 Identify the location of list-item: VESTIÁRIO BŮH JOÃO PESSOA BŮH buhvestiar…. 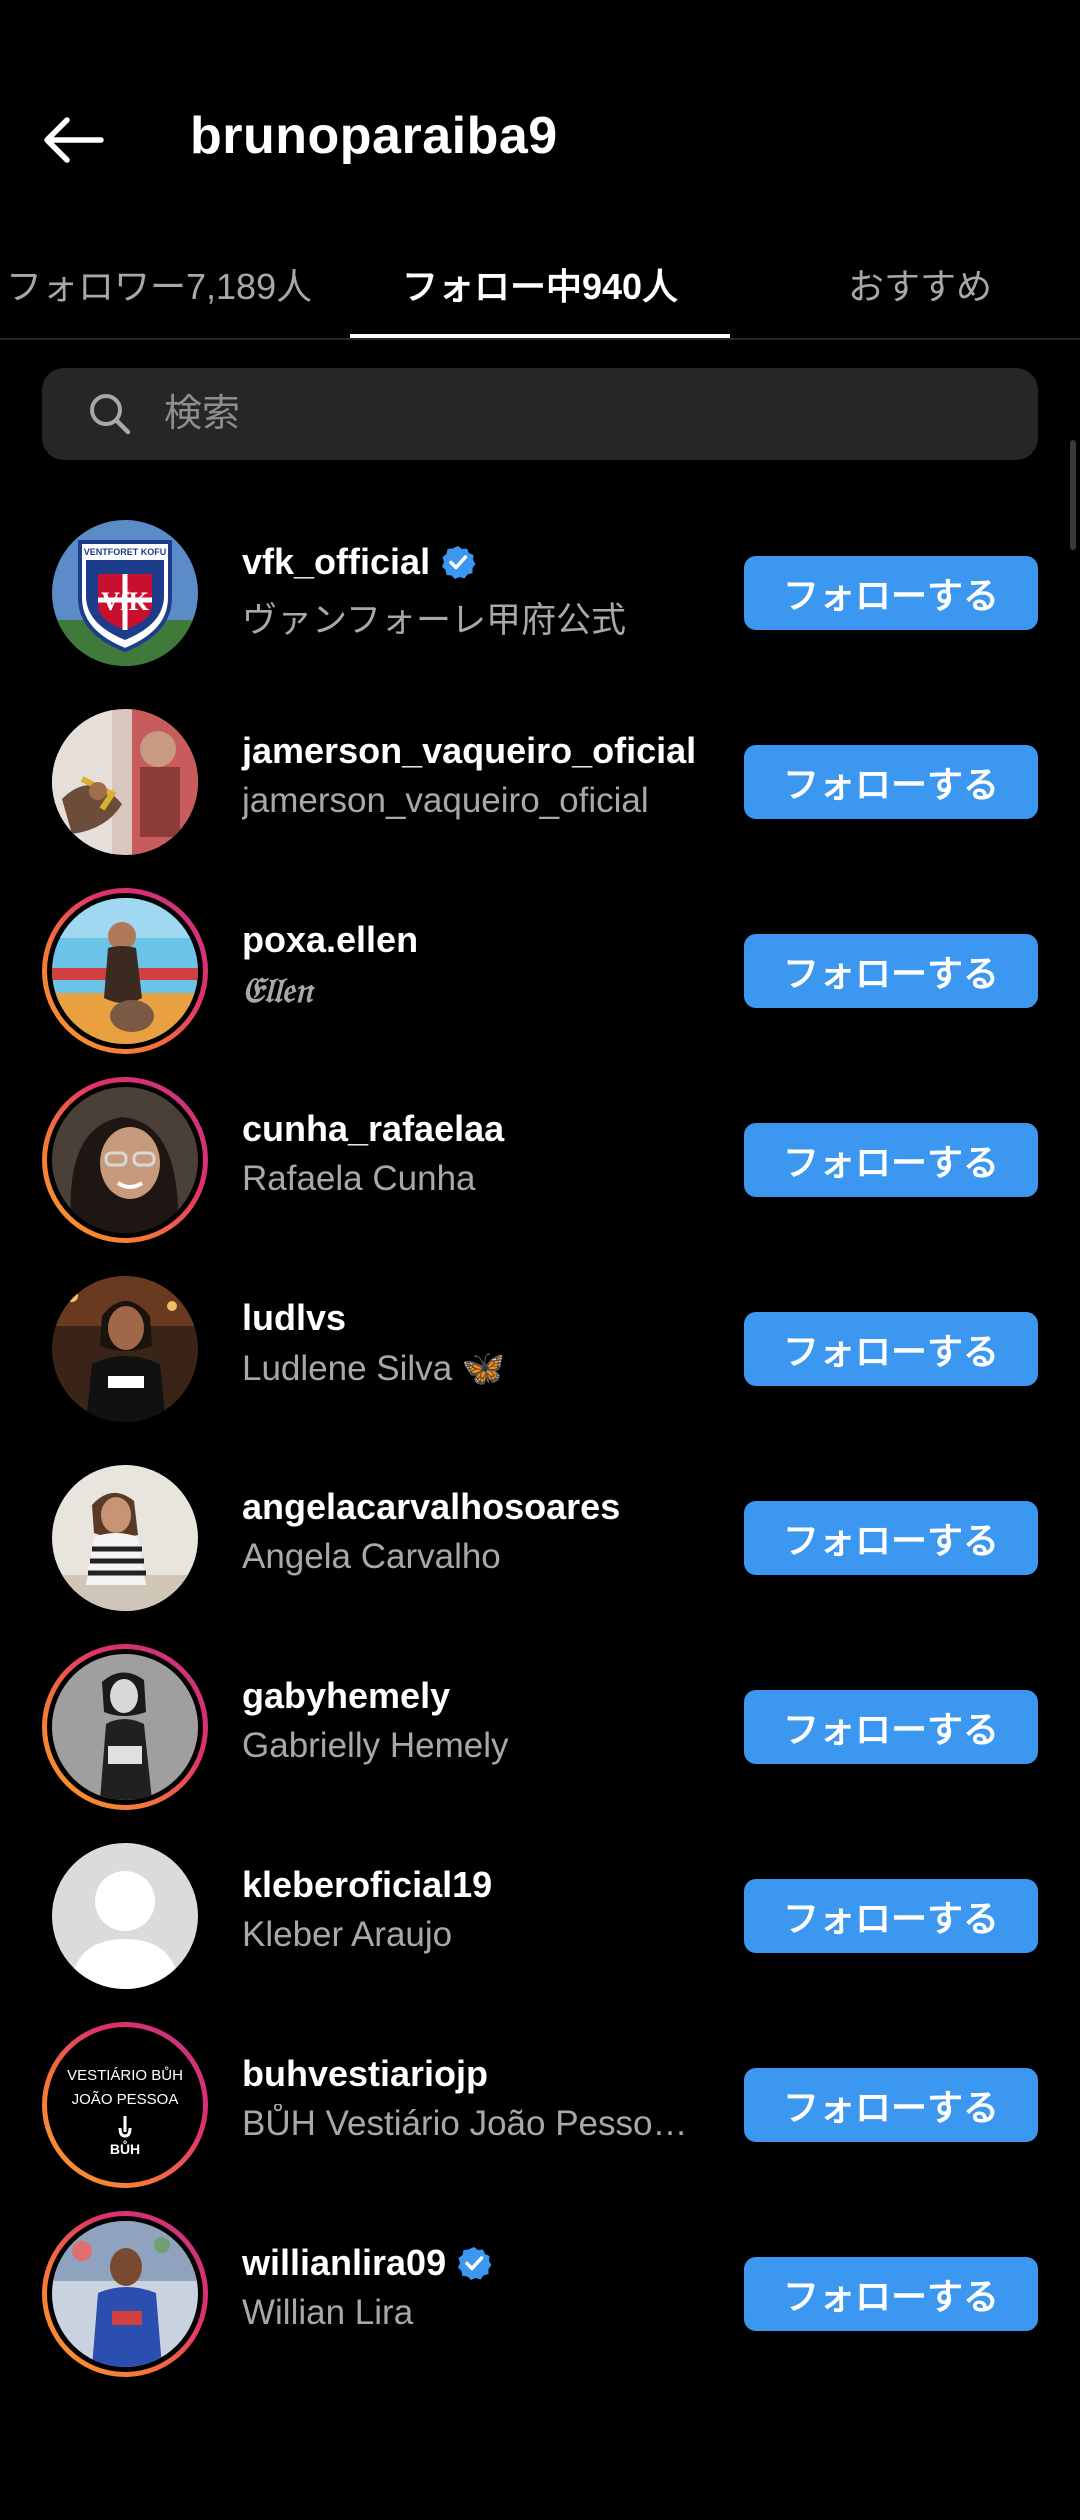
(540, 2096).